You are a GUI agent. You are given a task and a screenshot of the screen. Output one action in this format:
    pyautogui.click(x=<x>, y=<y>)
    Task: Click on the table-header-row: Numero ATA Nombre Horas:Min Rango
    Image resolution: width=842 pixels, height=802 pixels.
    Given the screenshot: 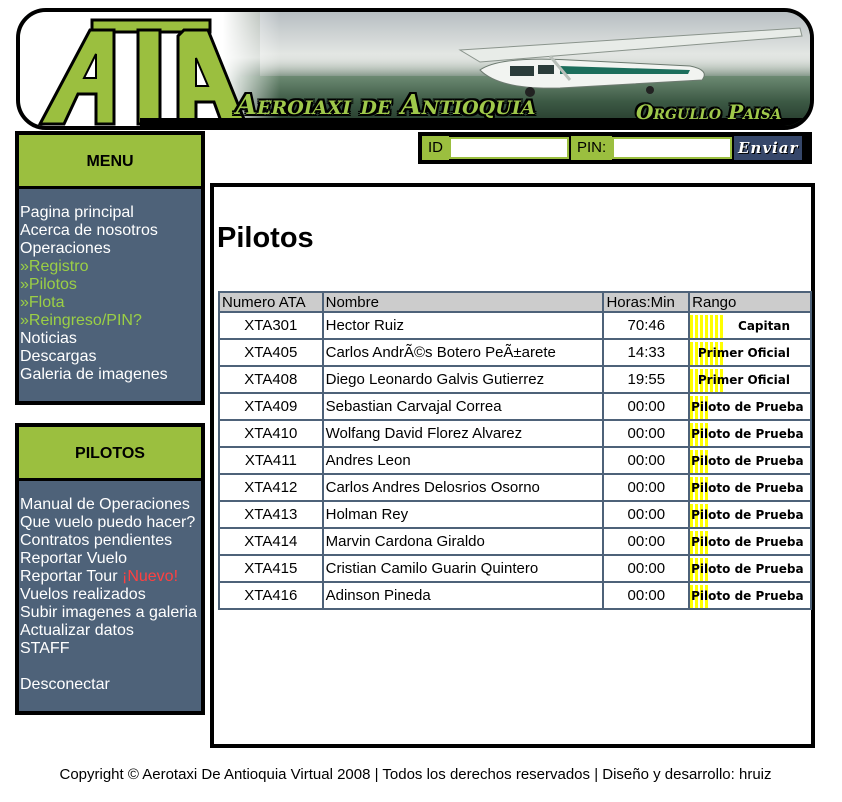 What is the action you would take?
    pyautogui.click(x=515, y=302)
    